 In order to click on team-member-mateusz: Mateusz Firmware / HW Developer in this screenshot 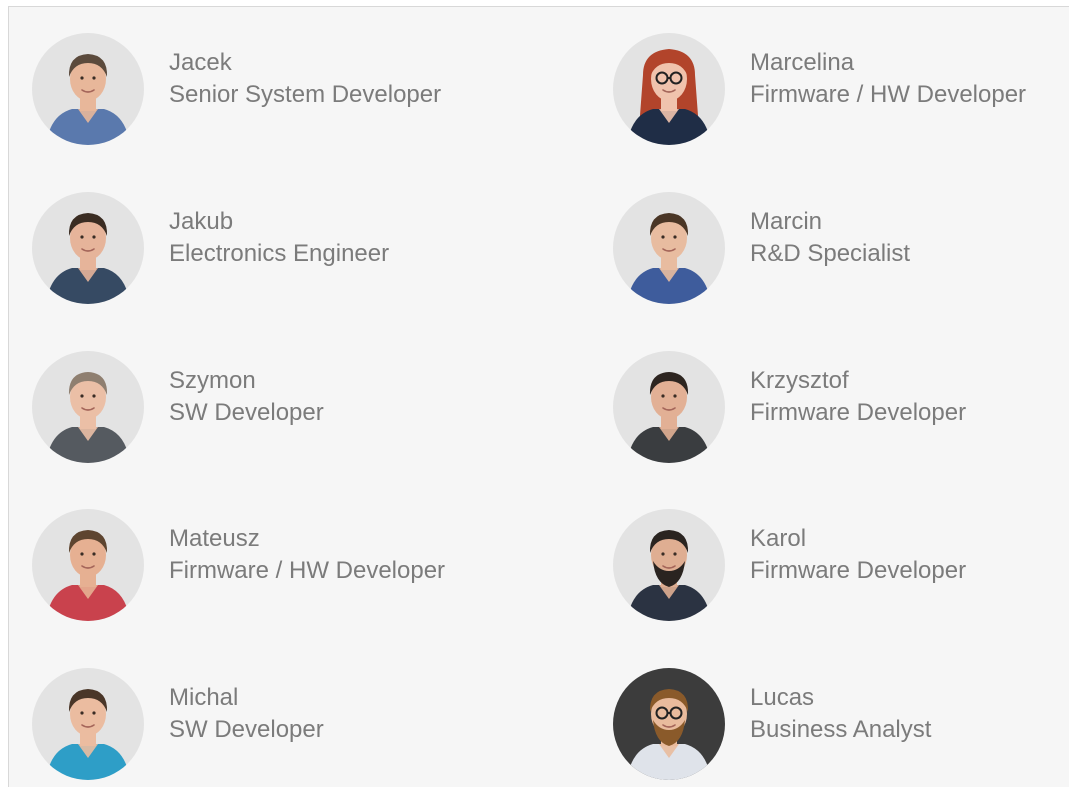, I will do `click(290, 569)`.